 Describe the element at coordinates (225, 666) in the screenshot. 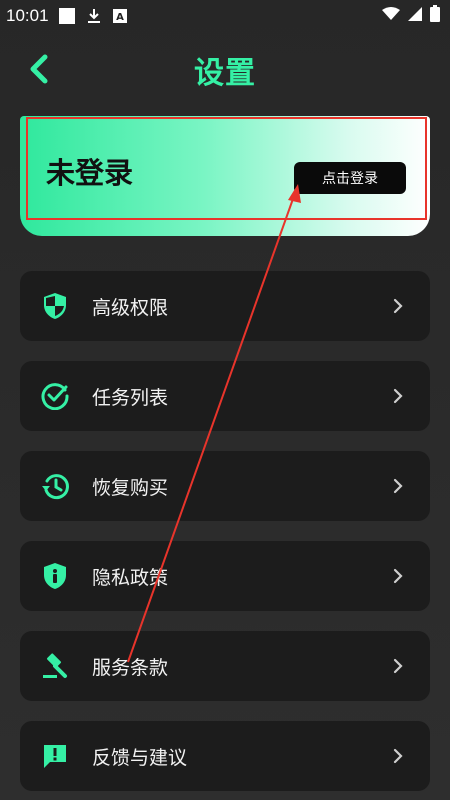

I see `menu-item-terms-of-service: 服务条款` at that location.